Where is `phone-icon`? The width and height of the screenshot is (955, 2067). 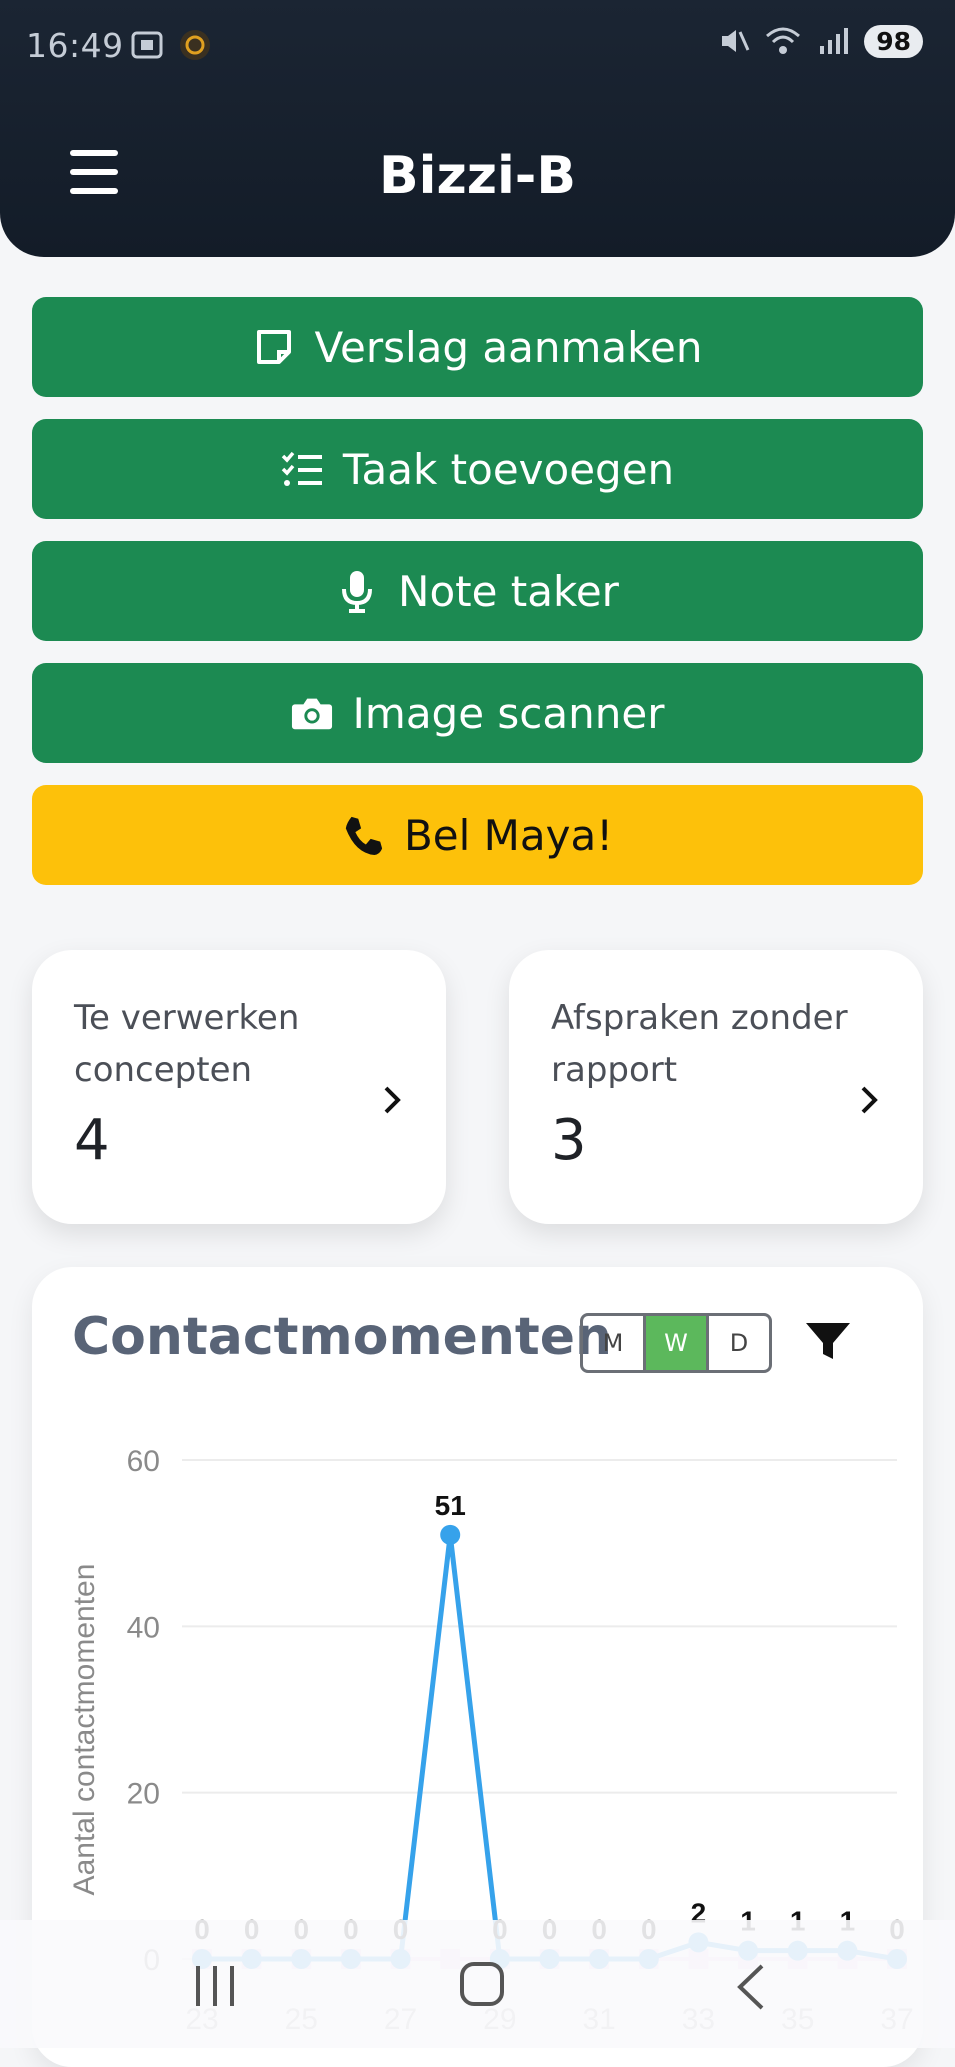
phone-icon is located at coordinates (363, 835).